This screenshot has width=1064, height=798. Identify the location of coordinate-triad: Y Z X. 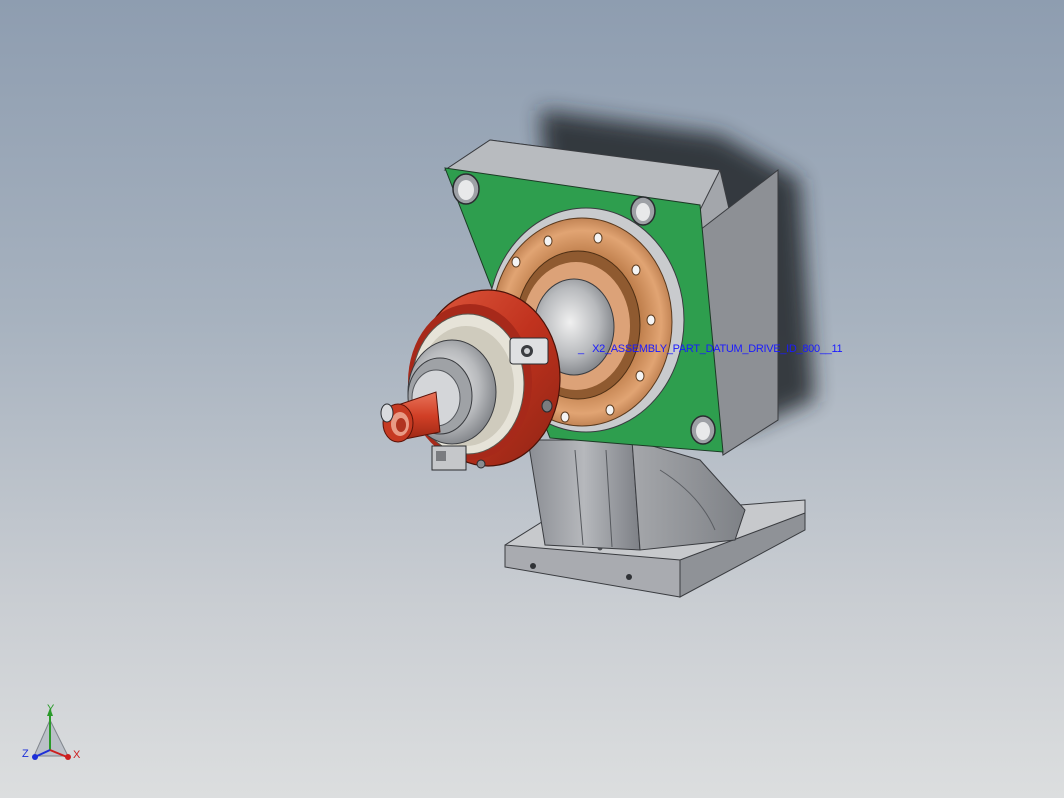
(52, 736).